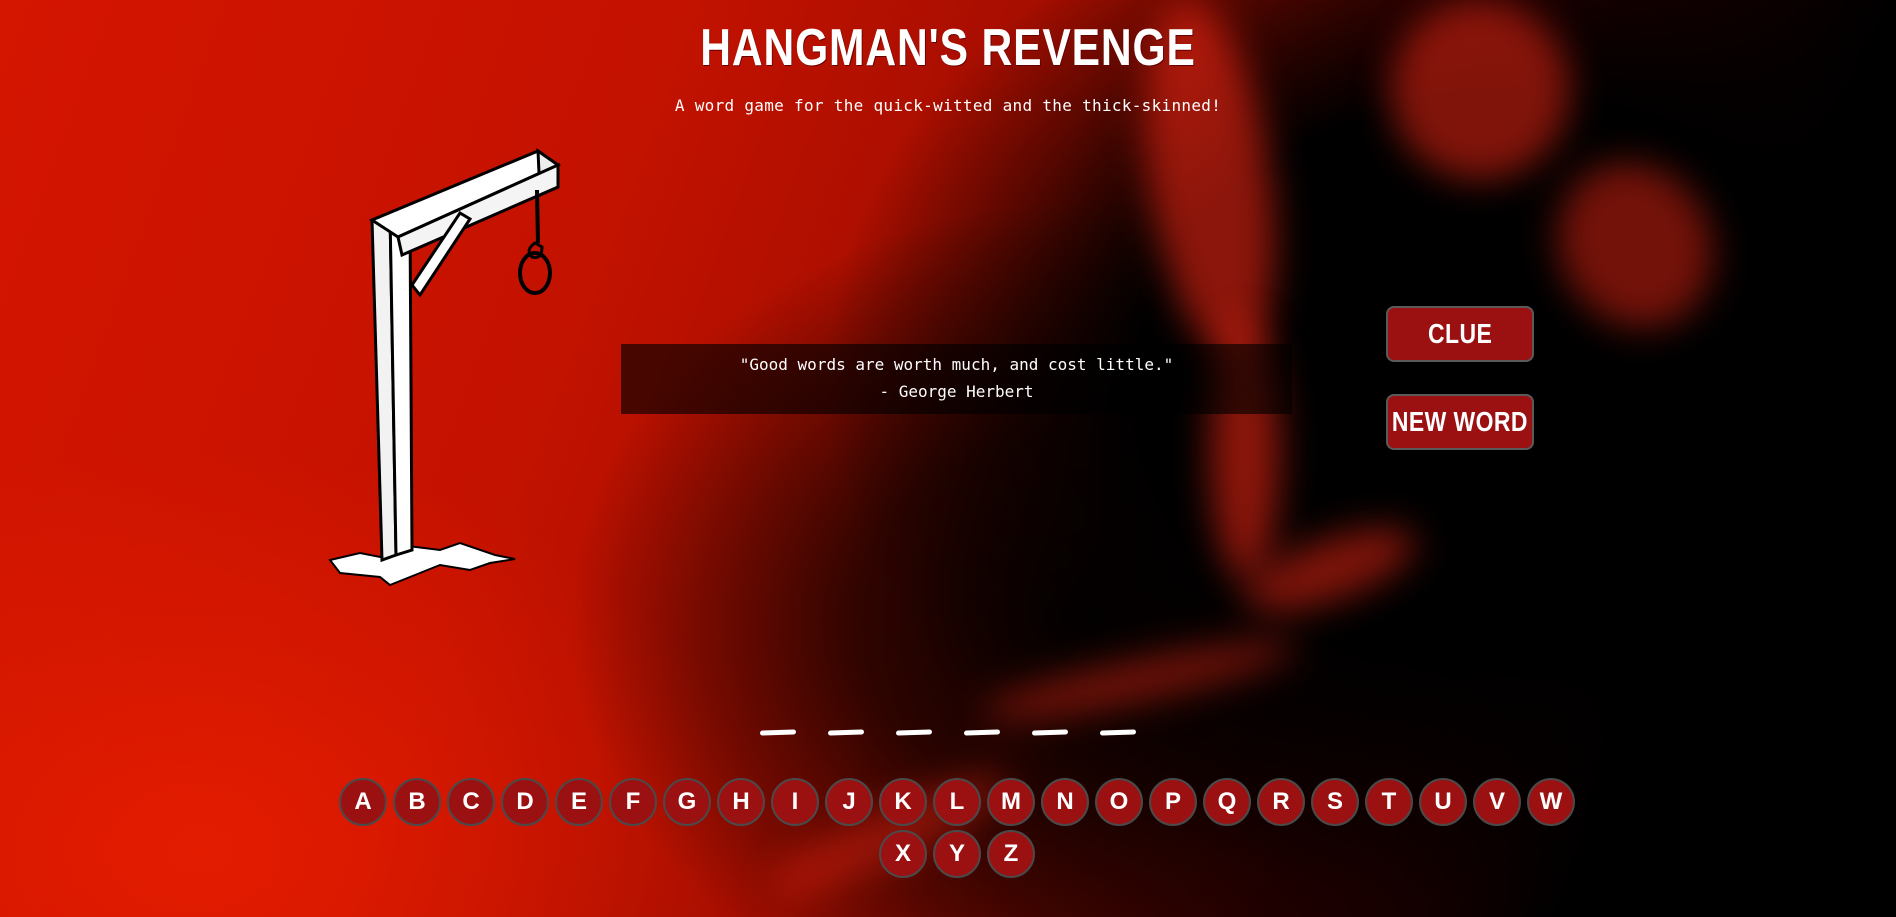  What do you see at coordinates (903, 802) in the screenshot?
I see `letter-key-k: K` at bounding box center [903, 802].